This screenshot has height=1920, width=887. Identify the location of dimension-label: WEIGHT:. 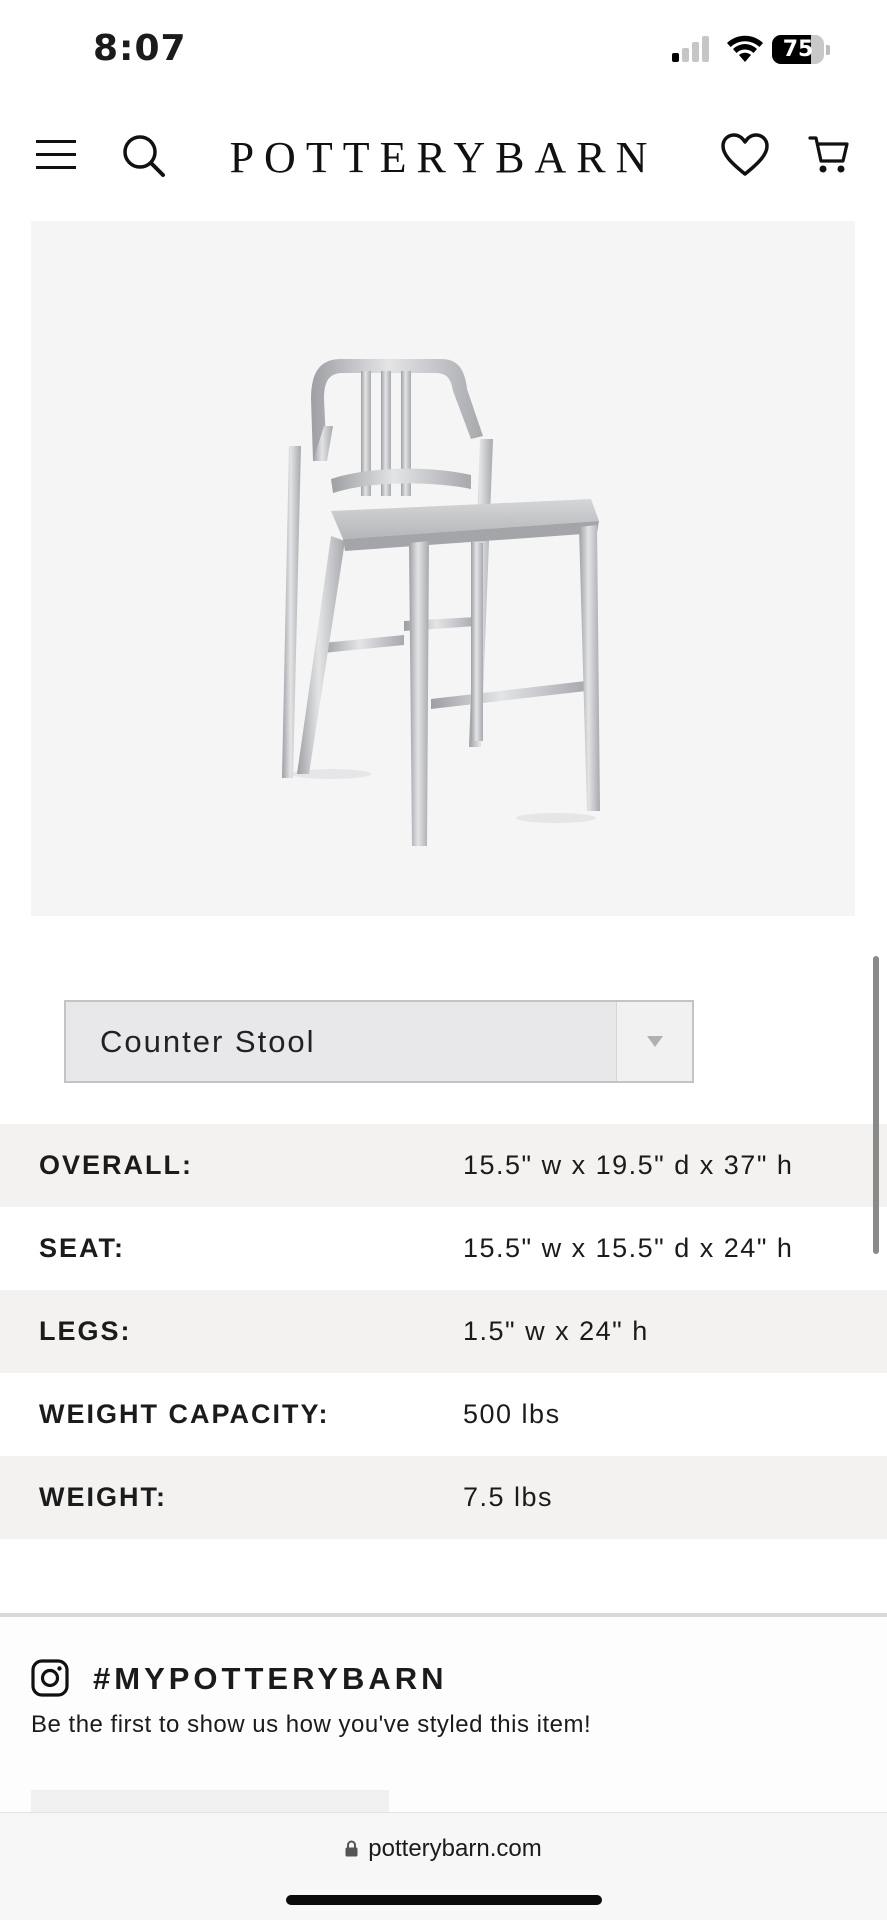
(103, 1497).